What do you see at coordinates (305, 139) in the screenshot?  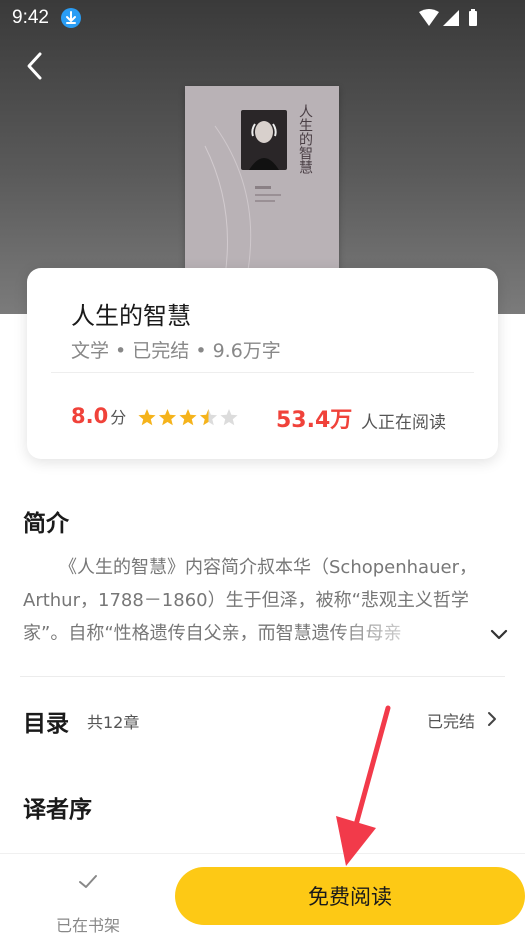 I see `cover-title: 人生的智慧` at bounding box center [305, 139].